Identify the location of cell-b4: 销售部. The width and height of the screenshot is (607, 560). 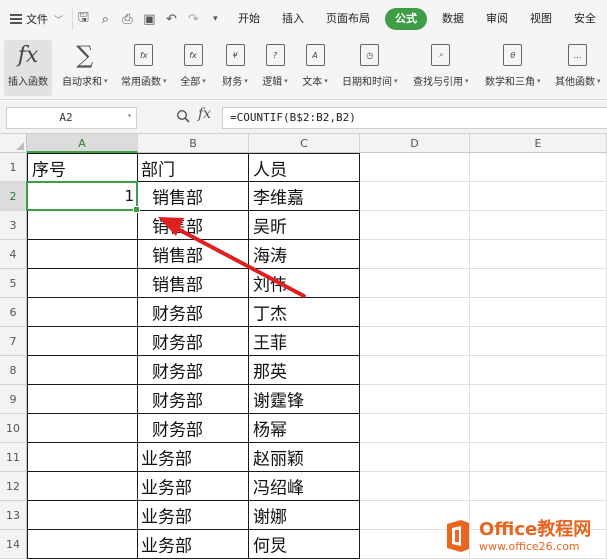
(193, 254).